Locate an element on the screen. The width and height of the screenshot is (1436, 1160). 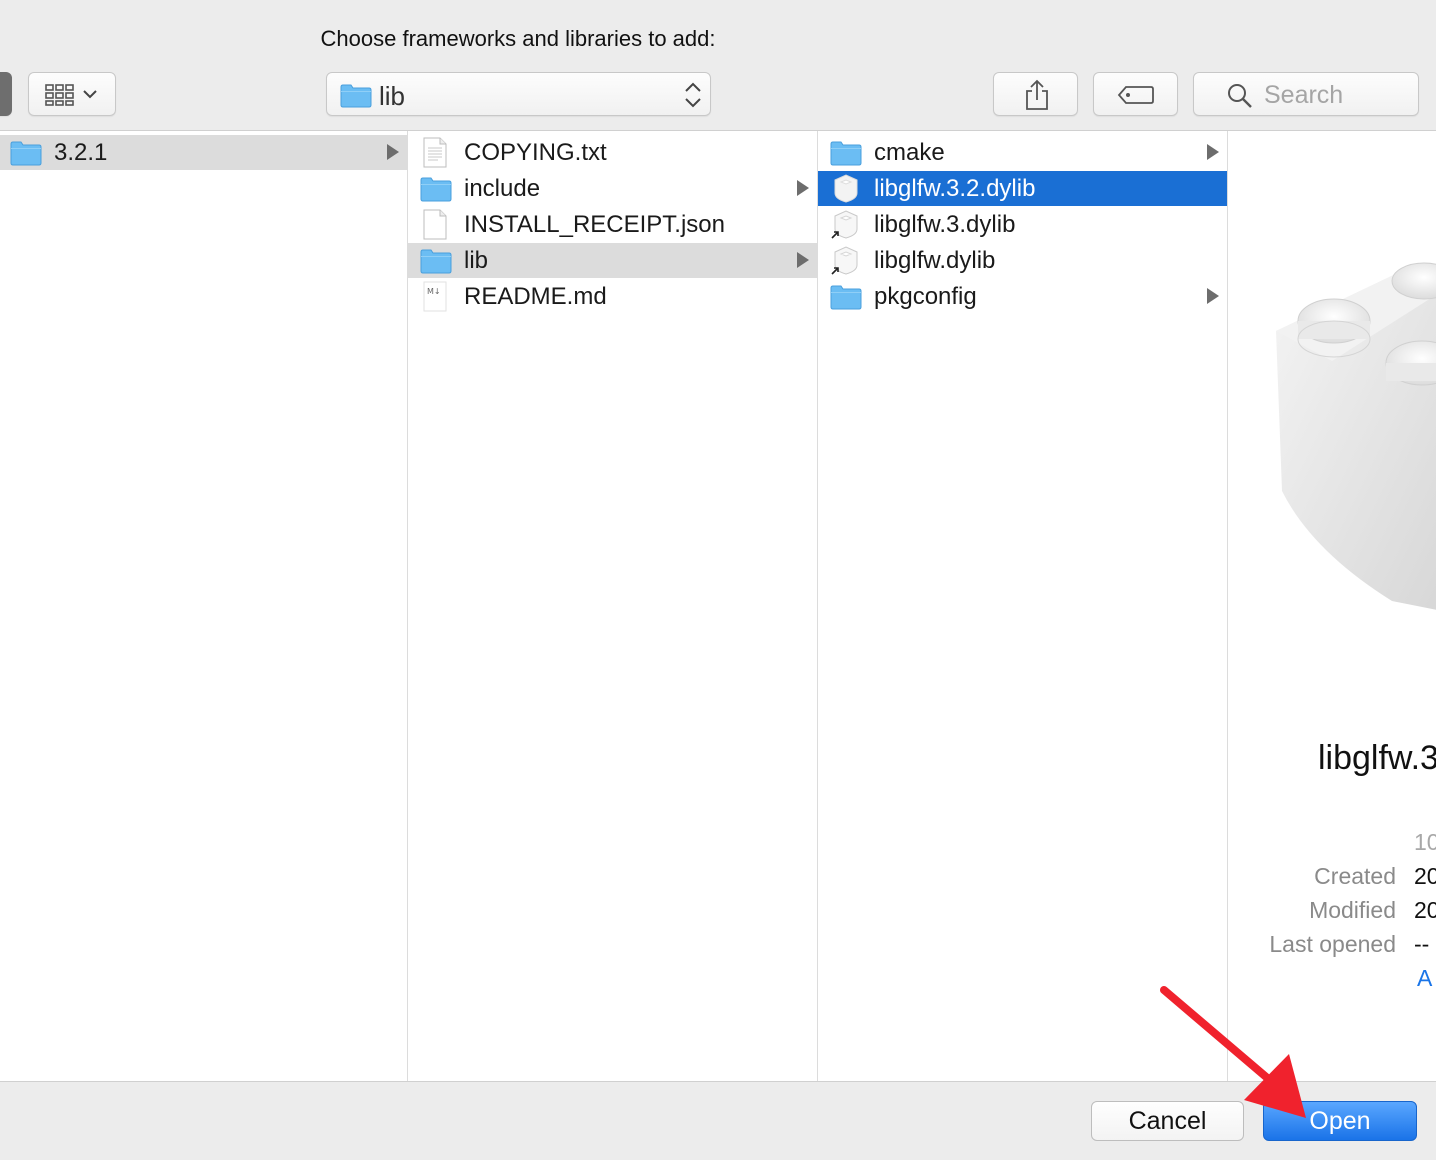
list-item-libglfw-3-2-dylib: libglfw.3.2.dylib is located at coordinates (1022, 188).